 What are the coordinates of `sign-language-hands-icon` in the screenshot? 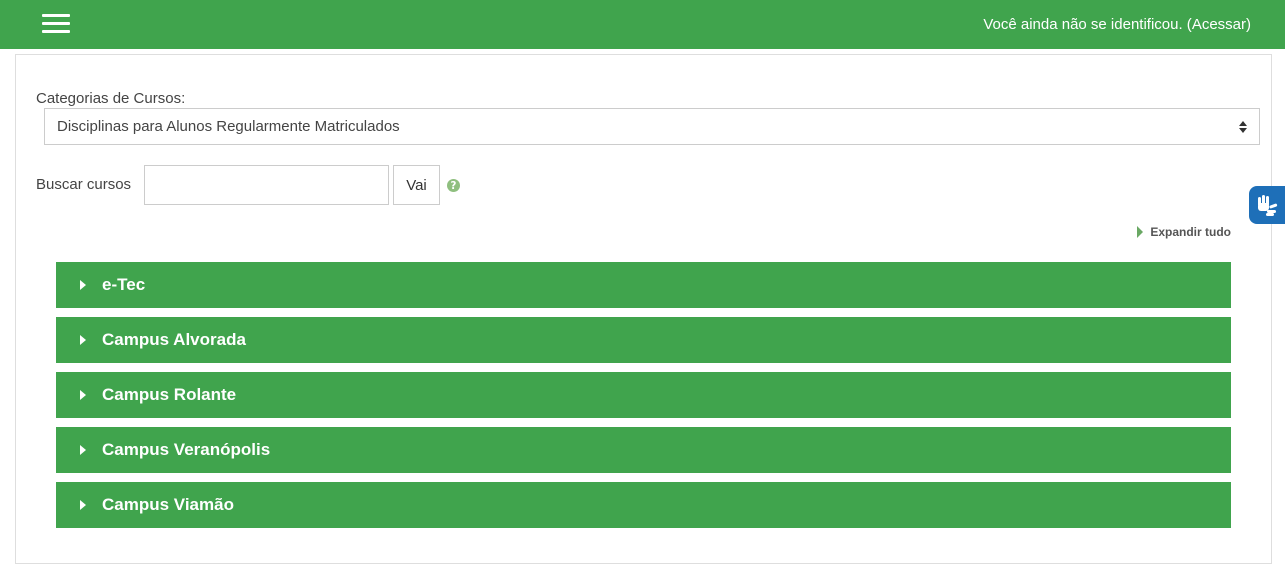 It's located at (1268, 205).